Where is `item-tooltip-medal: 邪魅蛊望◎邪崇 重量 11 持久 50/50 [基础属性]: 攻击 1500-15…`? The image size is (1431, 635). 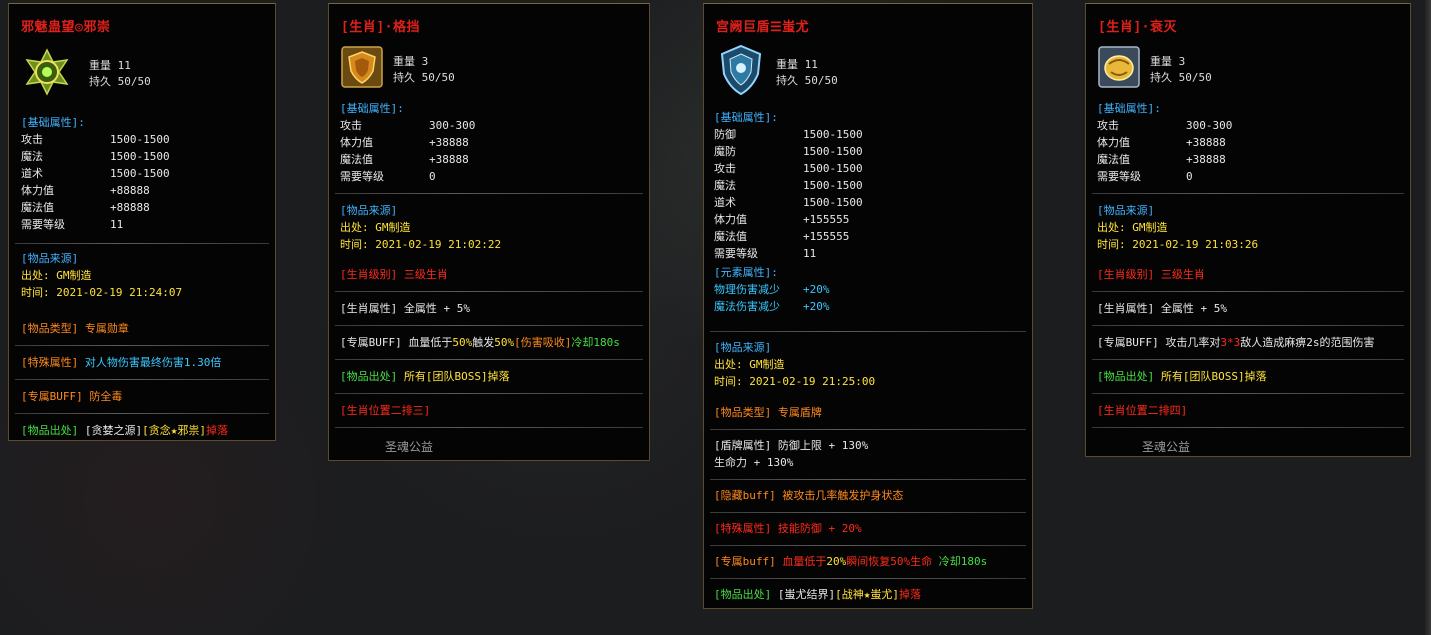 item-tooltip-medal: 邪魅蛊望◎邪崇 重量 11 持久 50/50 [基础属性]: 攻击 1500-15… is located at coordinates (142, 222).